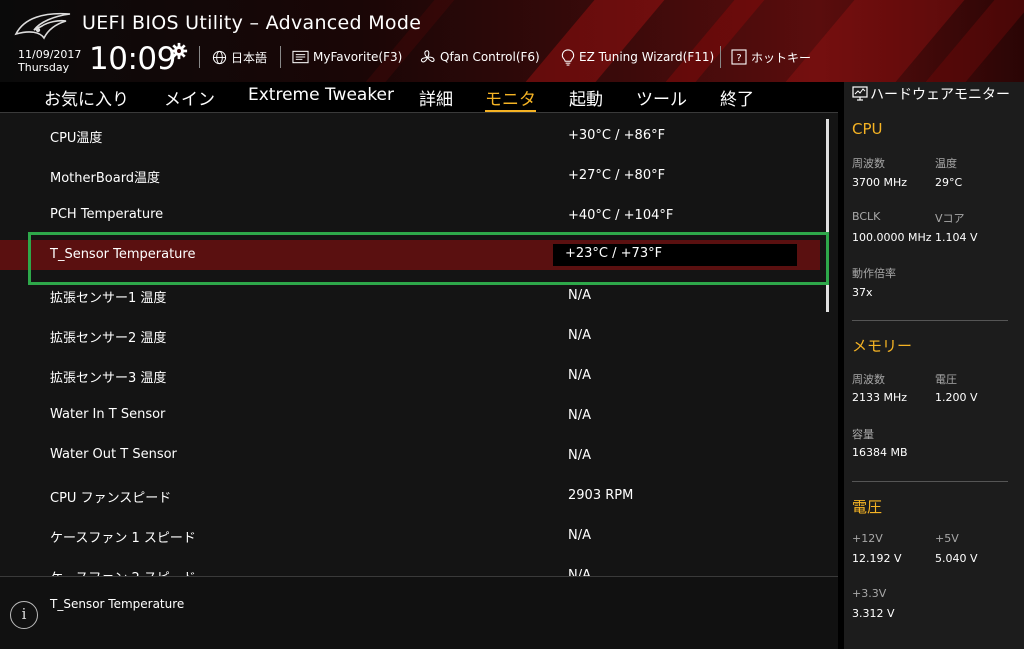  What do you see at coordinates (410, 295) in the screenshot?
I see `list-item-ext-sensor-1: 拡張センサー1 温度 N/A` at bounding box center [410, 295].